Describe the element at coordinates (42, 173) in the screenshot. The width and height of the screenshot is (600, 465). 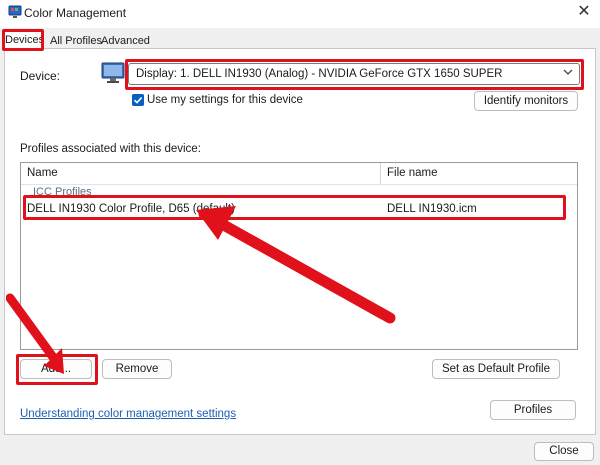
I see `column-header-name: Name` at that location.